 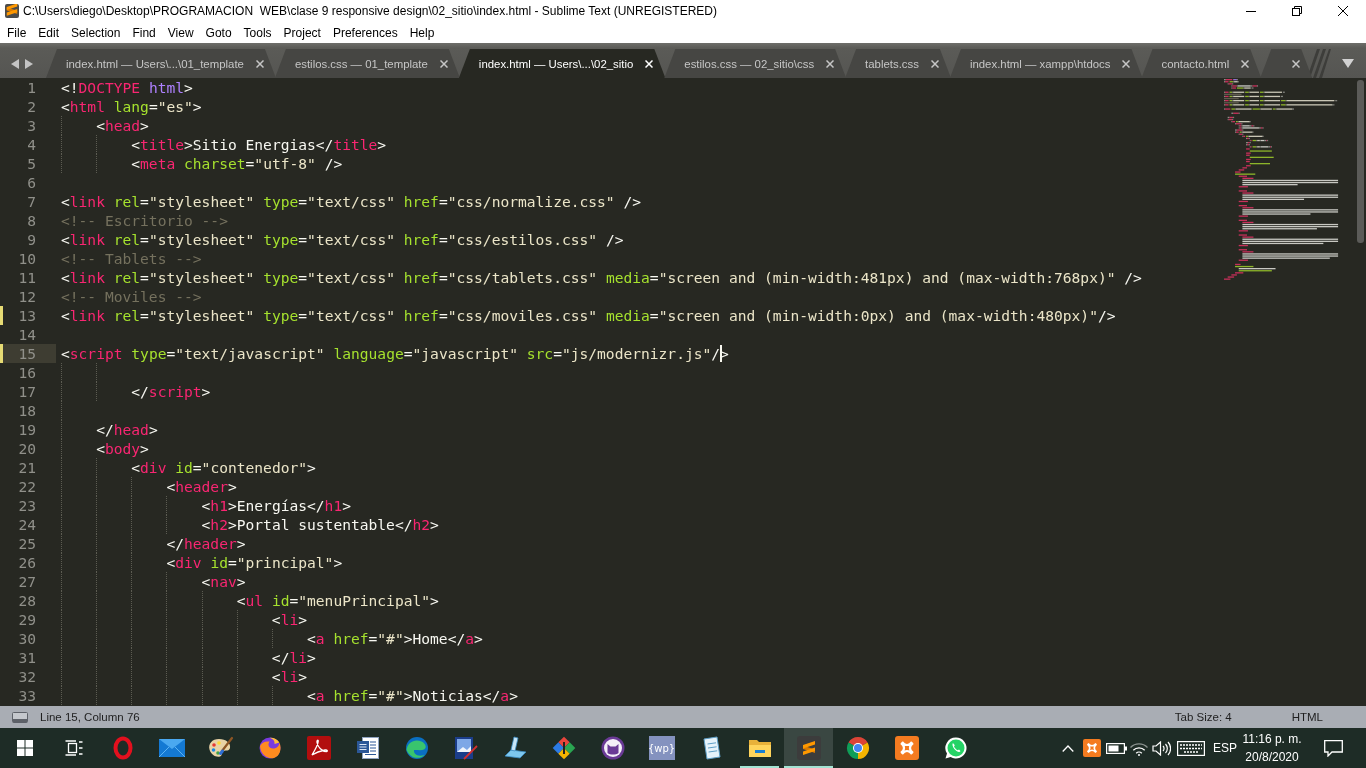 I want to click on line-number: 26, so click(x=27, y=562).